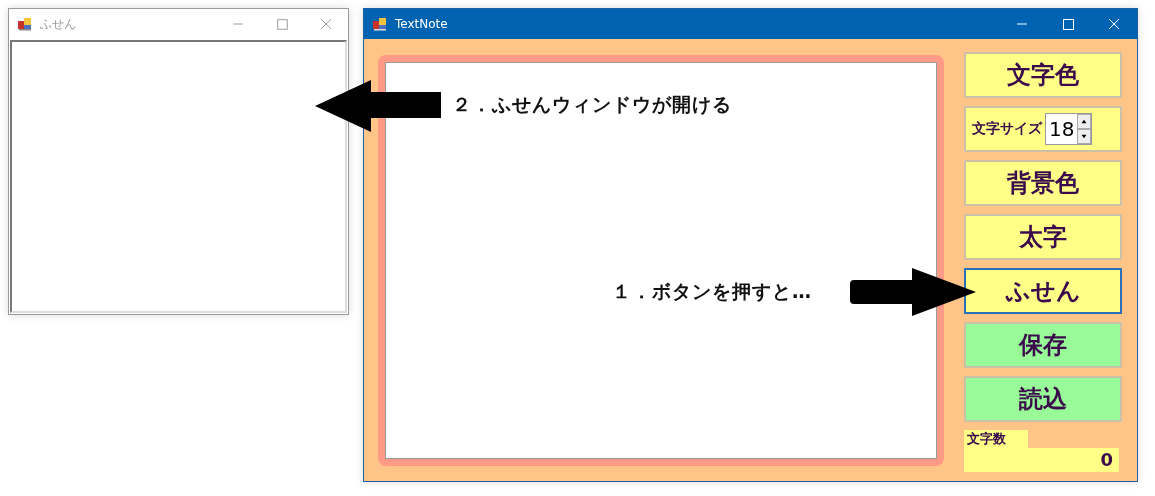 The image size is (1155, 496). I want to click on font-size-label: 文字サイズ, so click(1007, 129).